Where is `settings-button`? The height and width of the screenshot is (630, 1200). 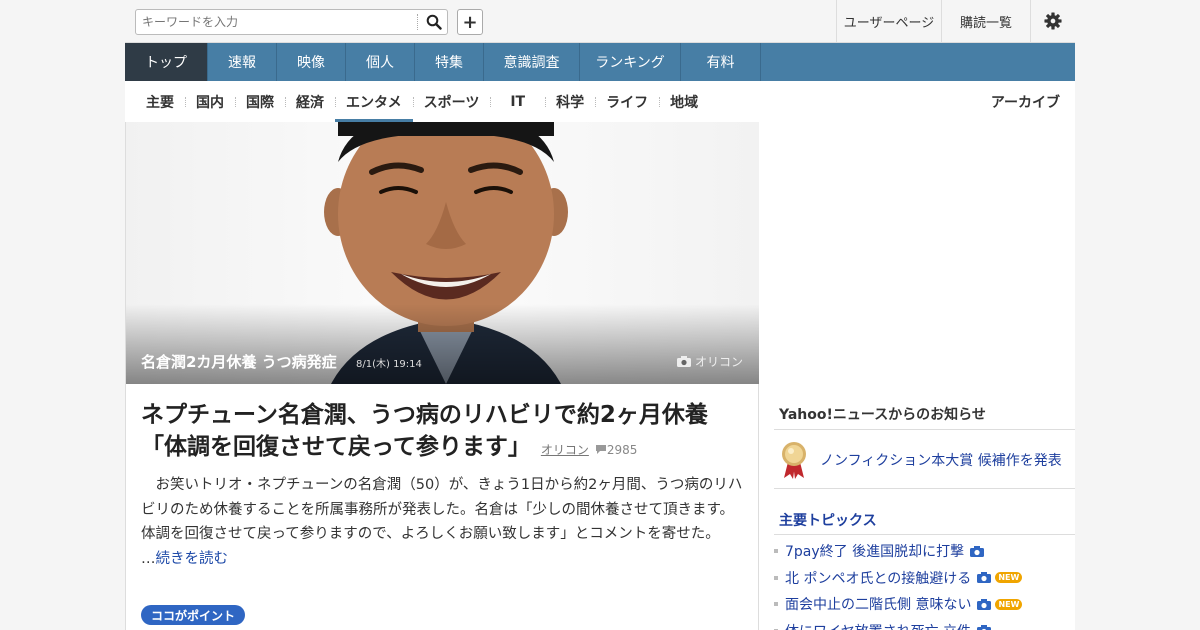
settings-button is located at coordinates (1052, 21).